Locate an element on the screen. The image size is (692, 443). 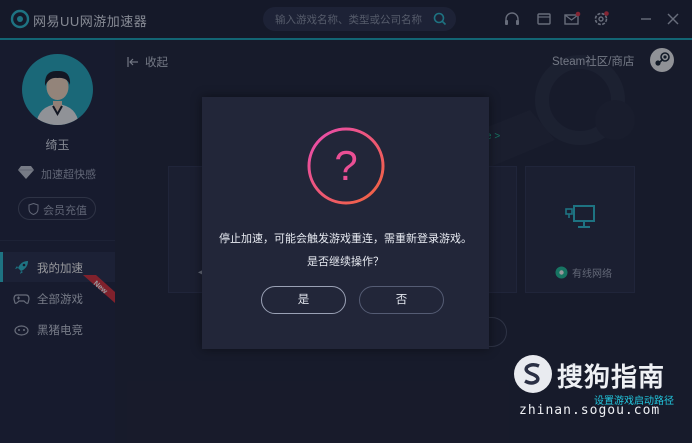
dialog-question: 是否继续操作？ is located at coordinates (345, 262).